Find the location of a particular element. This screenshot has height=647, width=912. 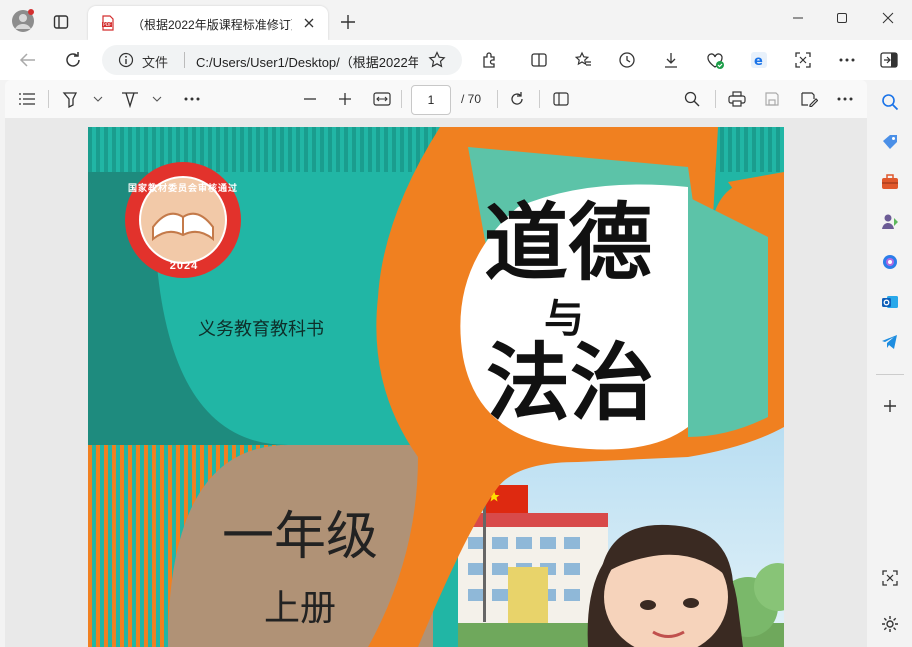

profile-icon is located at coordinates (23, 21).